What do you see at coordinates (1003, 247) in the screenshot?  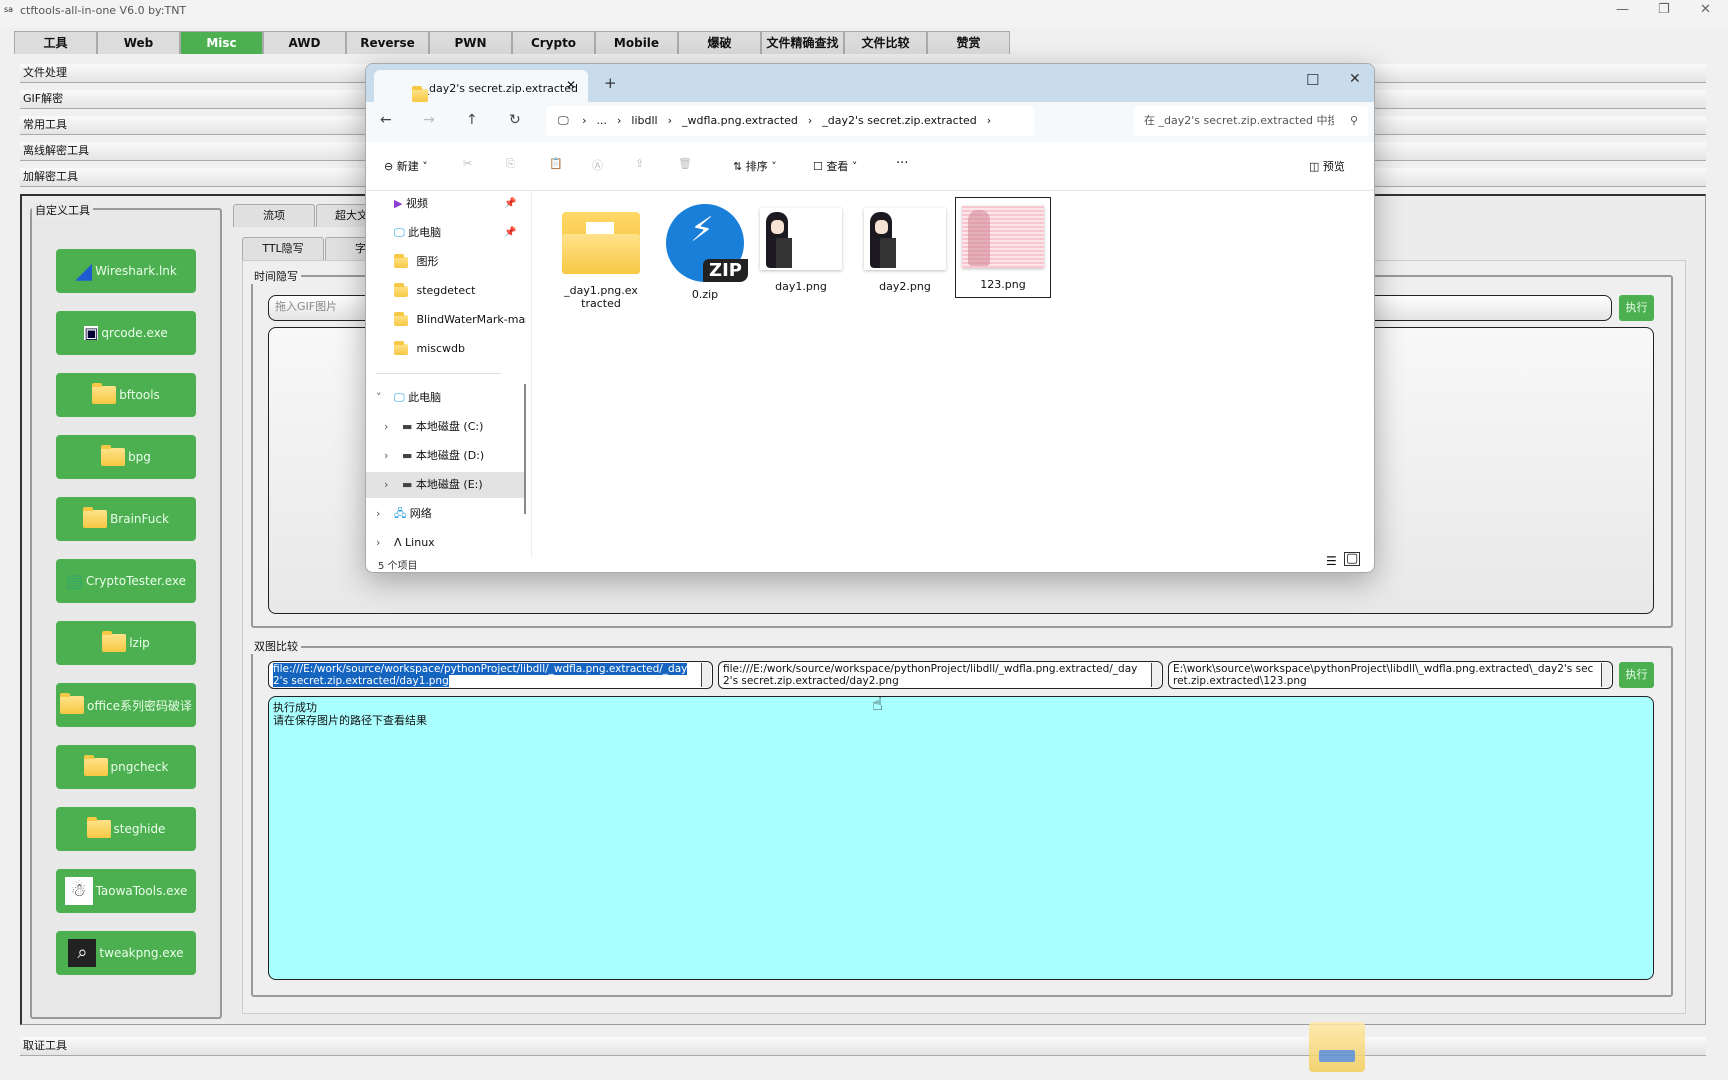 I see `file-item: 123.png` at bounding box center [1003, 247].